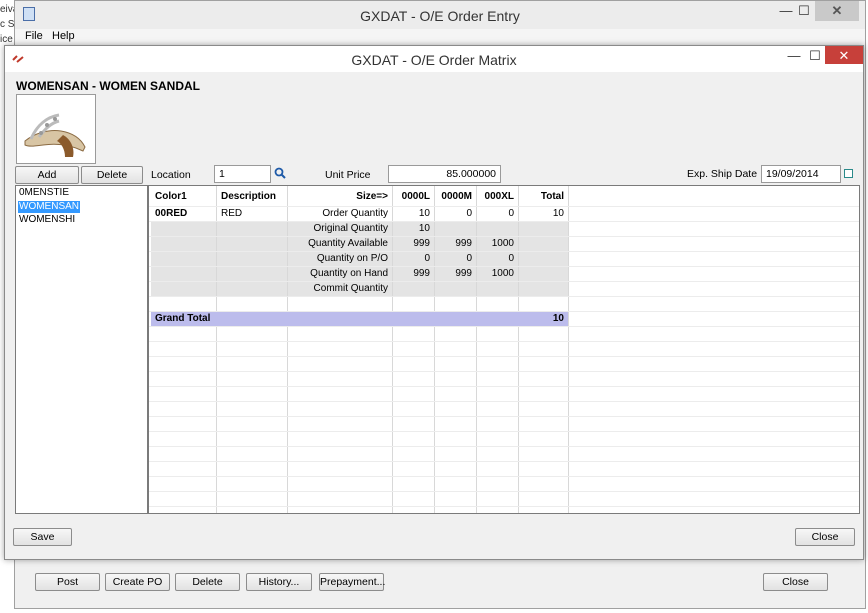  What do you see at coordinates (372, 196) in the screenshot?
I see `header-size: Size=>` at bounding box center [372, 196].